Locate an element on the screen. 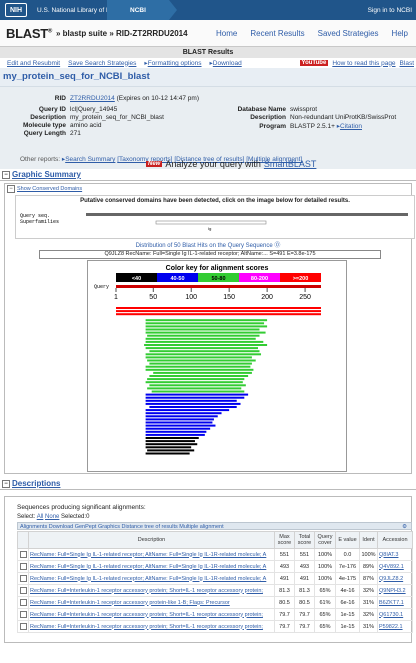 The height and width of the screenshot is (663, 416). col-ident: Ident is located at coordinates (368, 540).